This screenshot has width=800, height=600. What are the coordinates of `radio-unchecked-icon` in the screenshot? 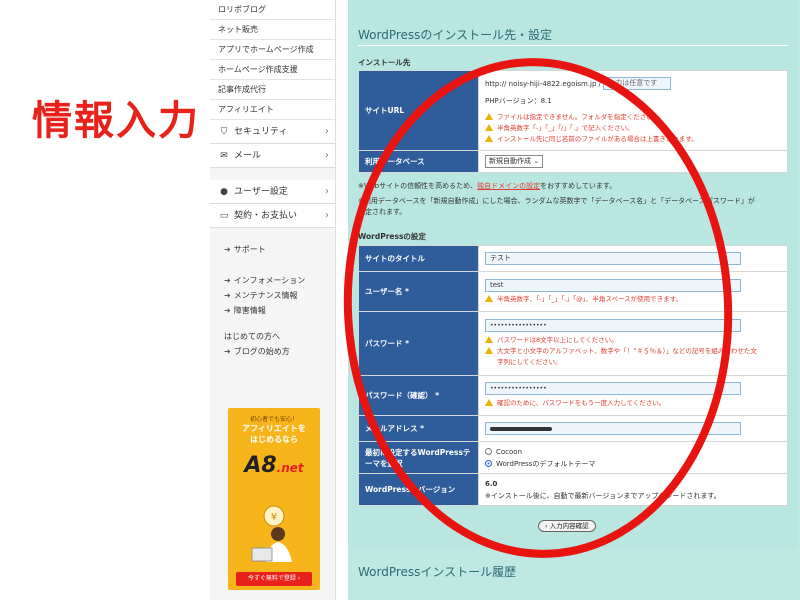 It's located at (488, 451).